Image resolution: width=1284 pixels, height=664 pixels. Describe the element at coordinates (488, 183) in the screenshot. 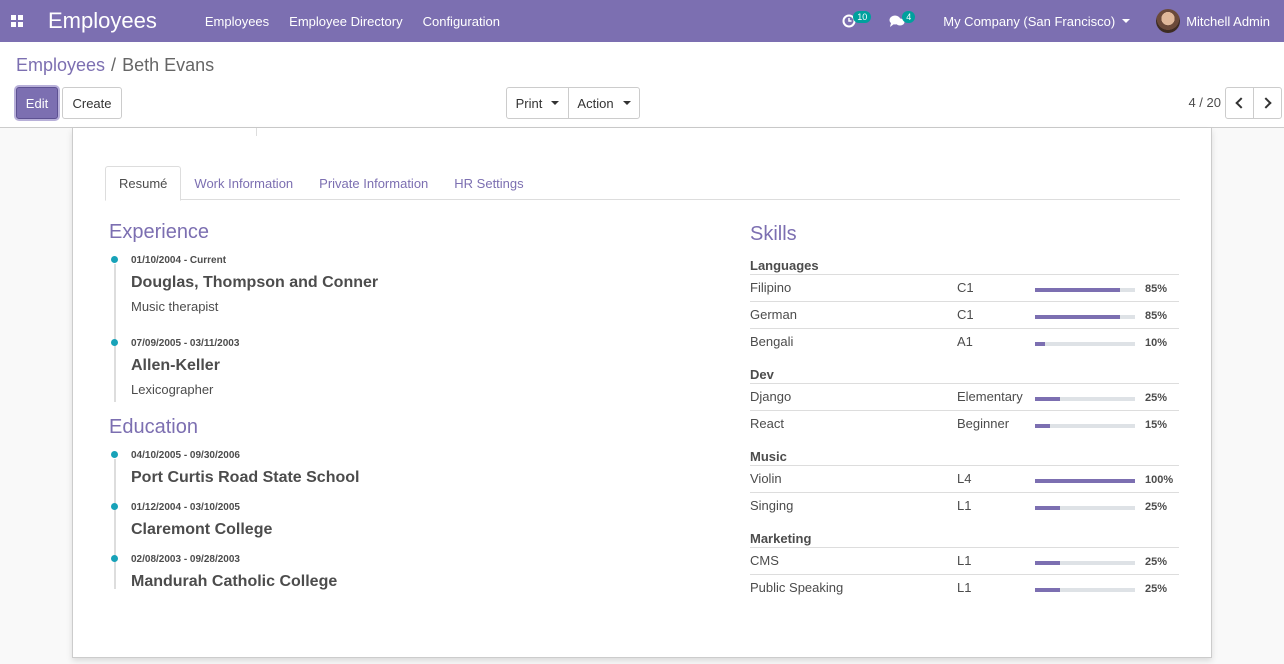

I see `tab-hr-settings: HR Settings` at that location.